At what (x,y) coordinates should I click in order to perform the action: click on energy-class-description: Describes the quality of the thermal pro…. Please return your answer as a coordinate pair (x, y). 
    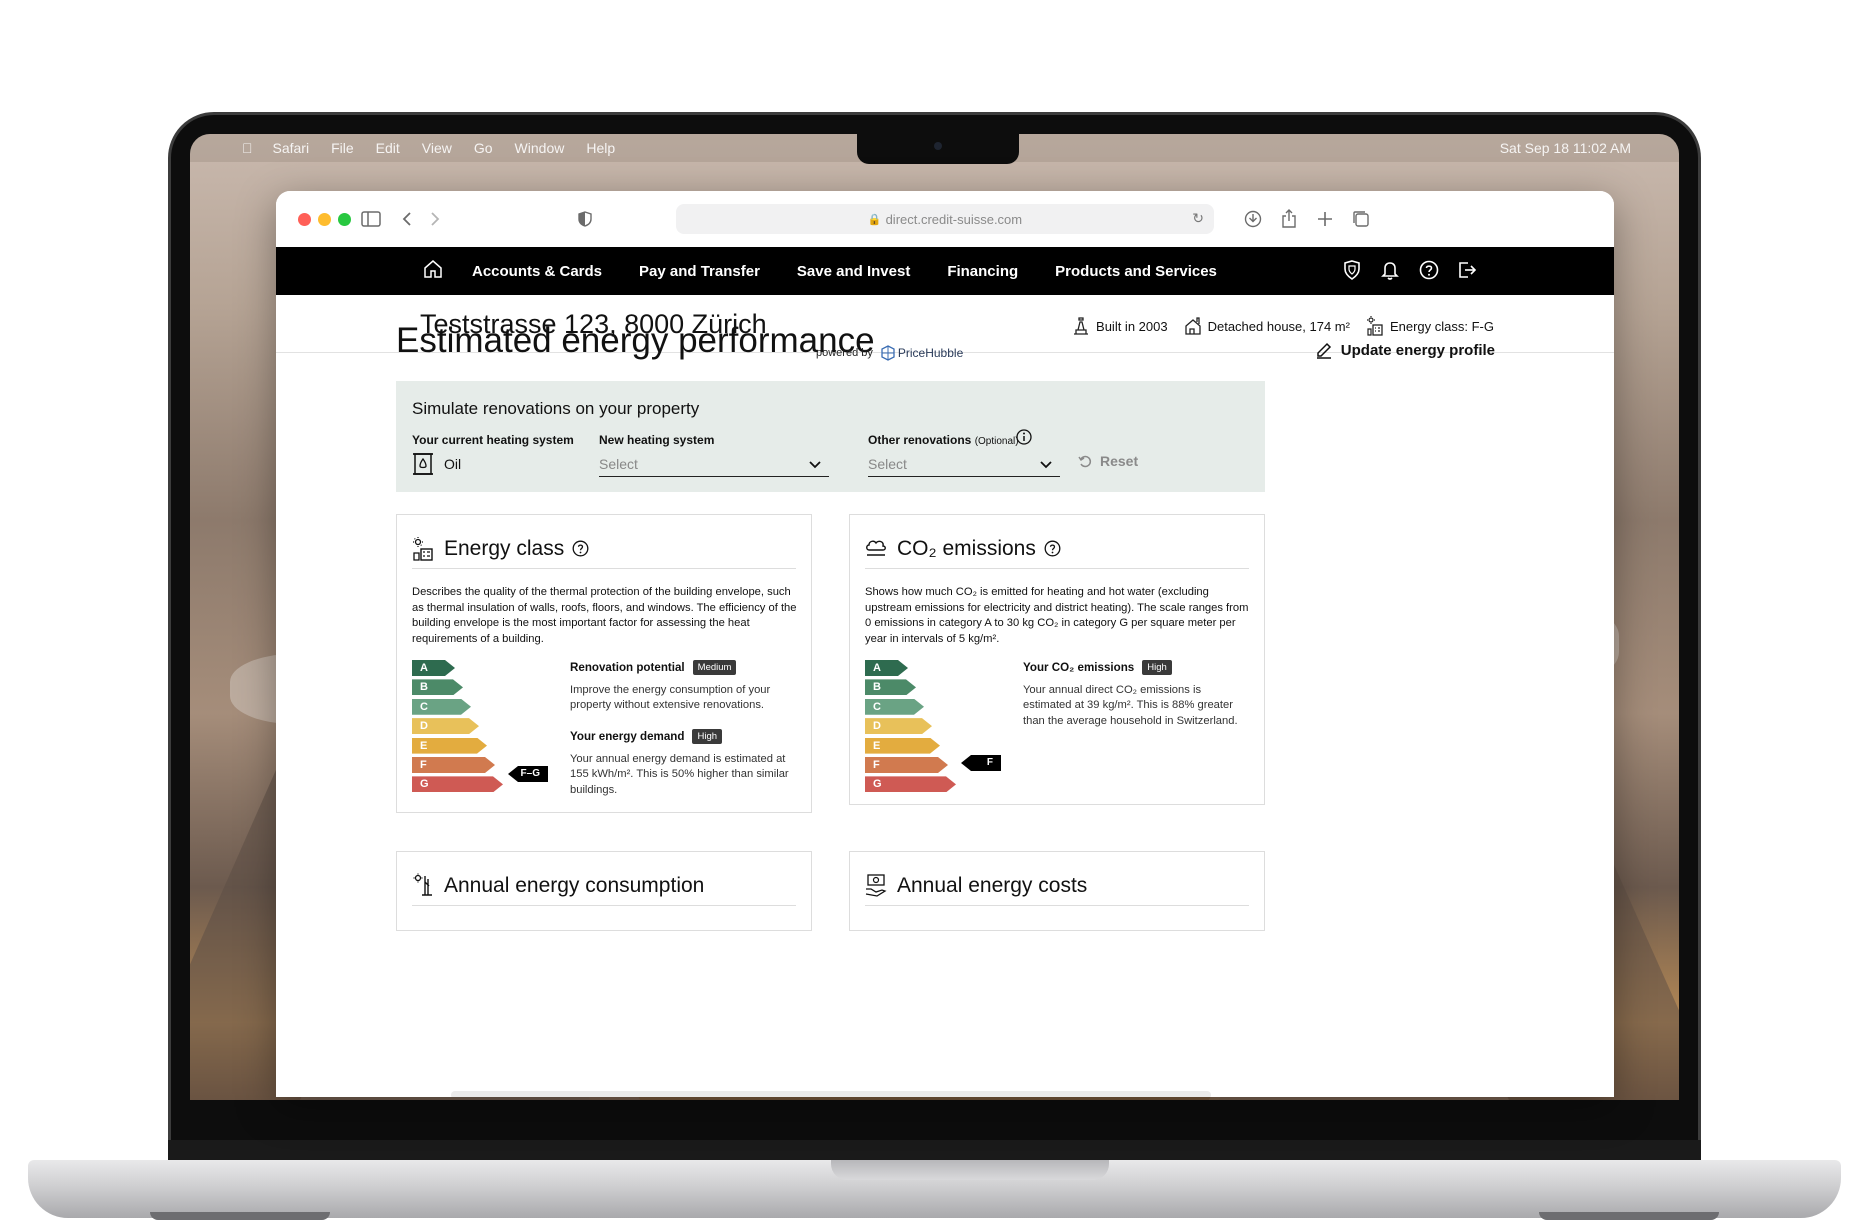
    Looking at the image, I should click on (604, 615).